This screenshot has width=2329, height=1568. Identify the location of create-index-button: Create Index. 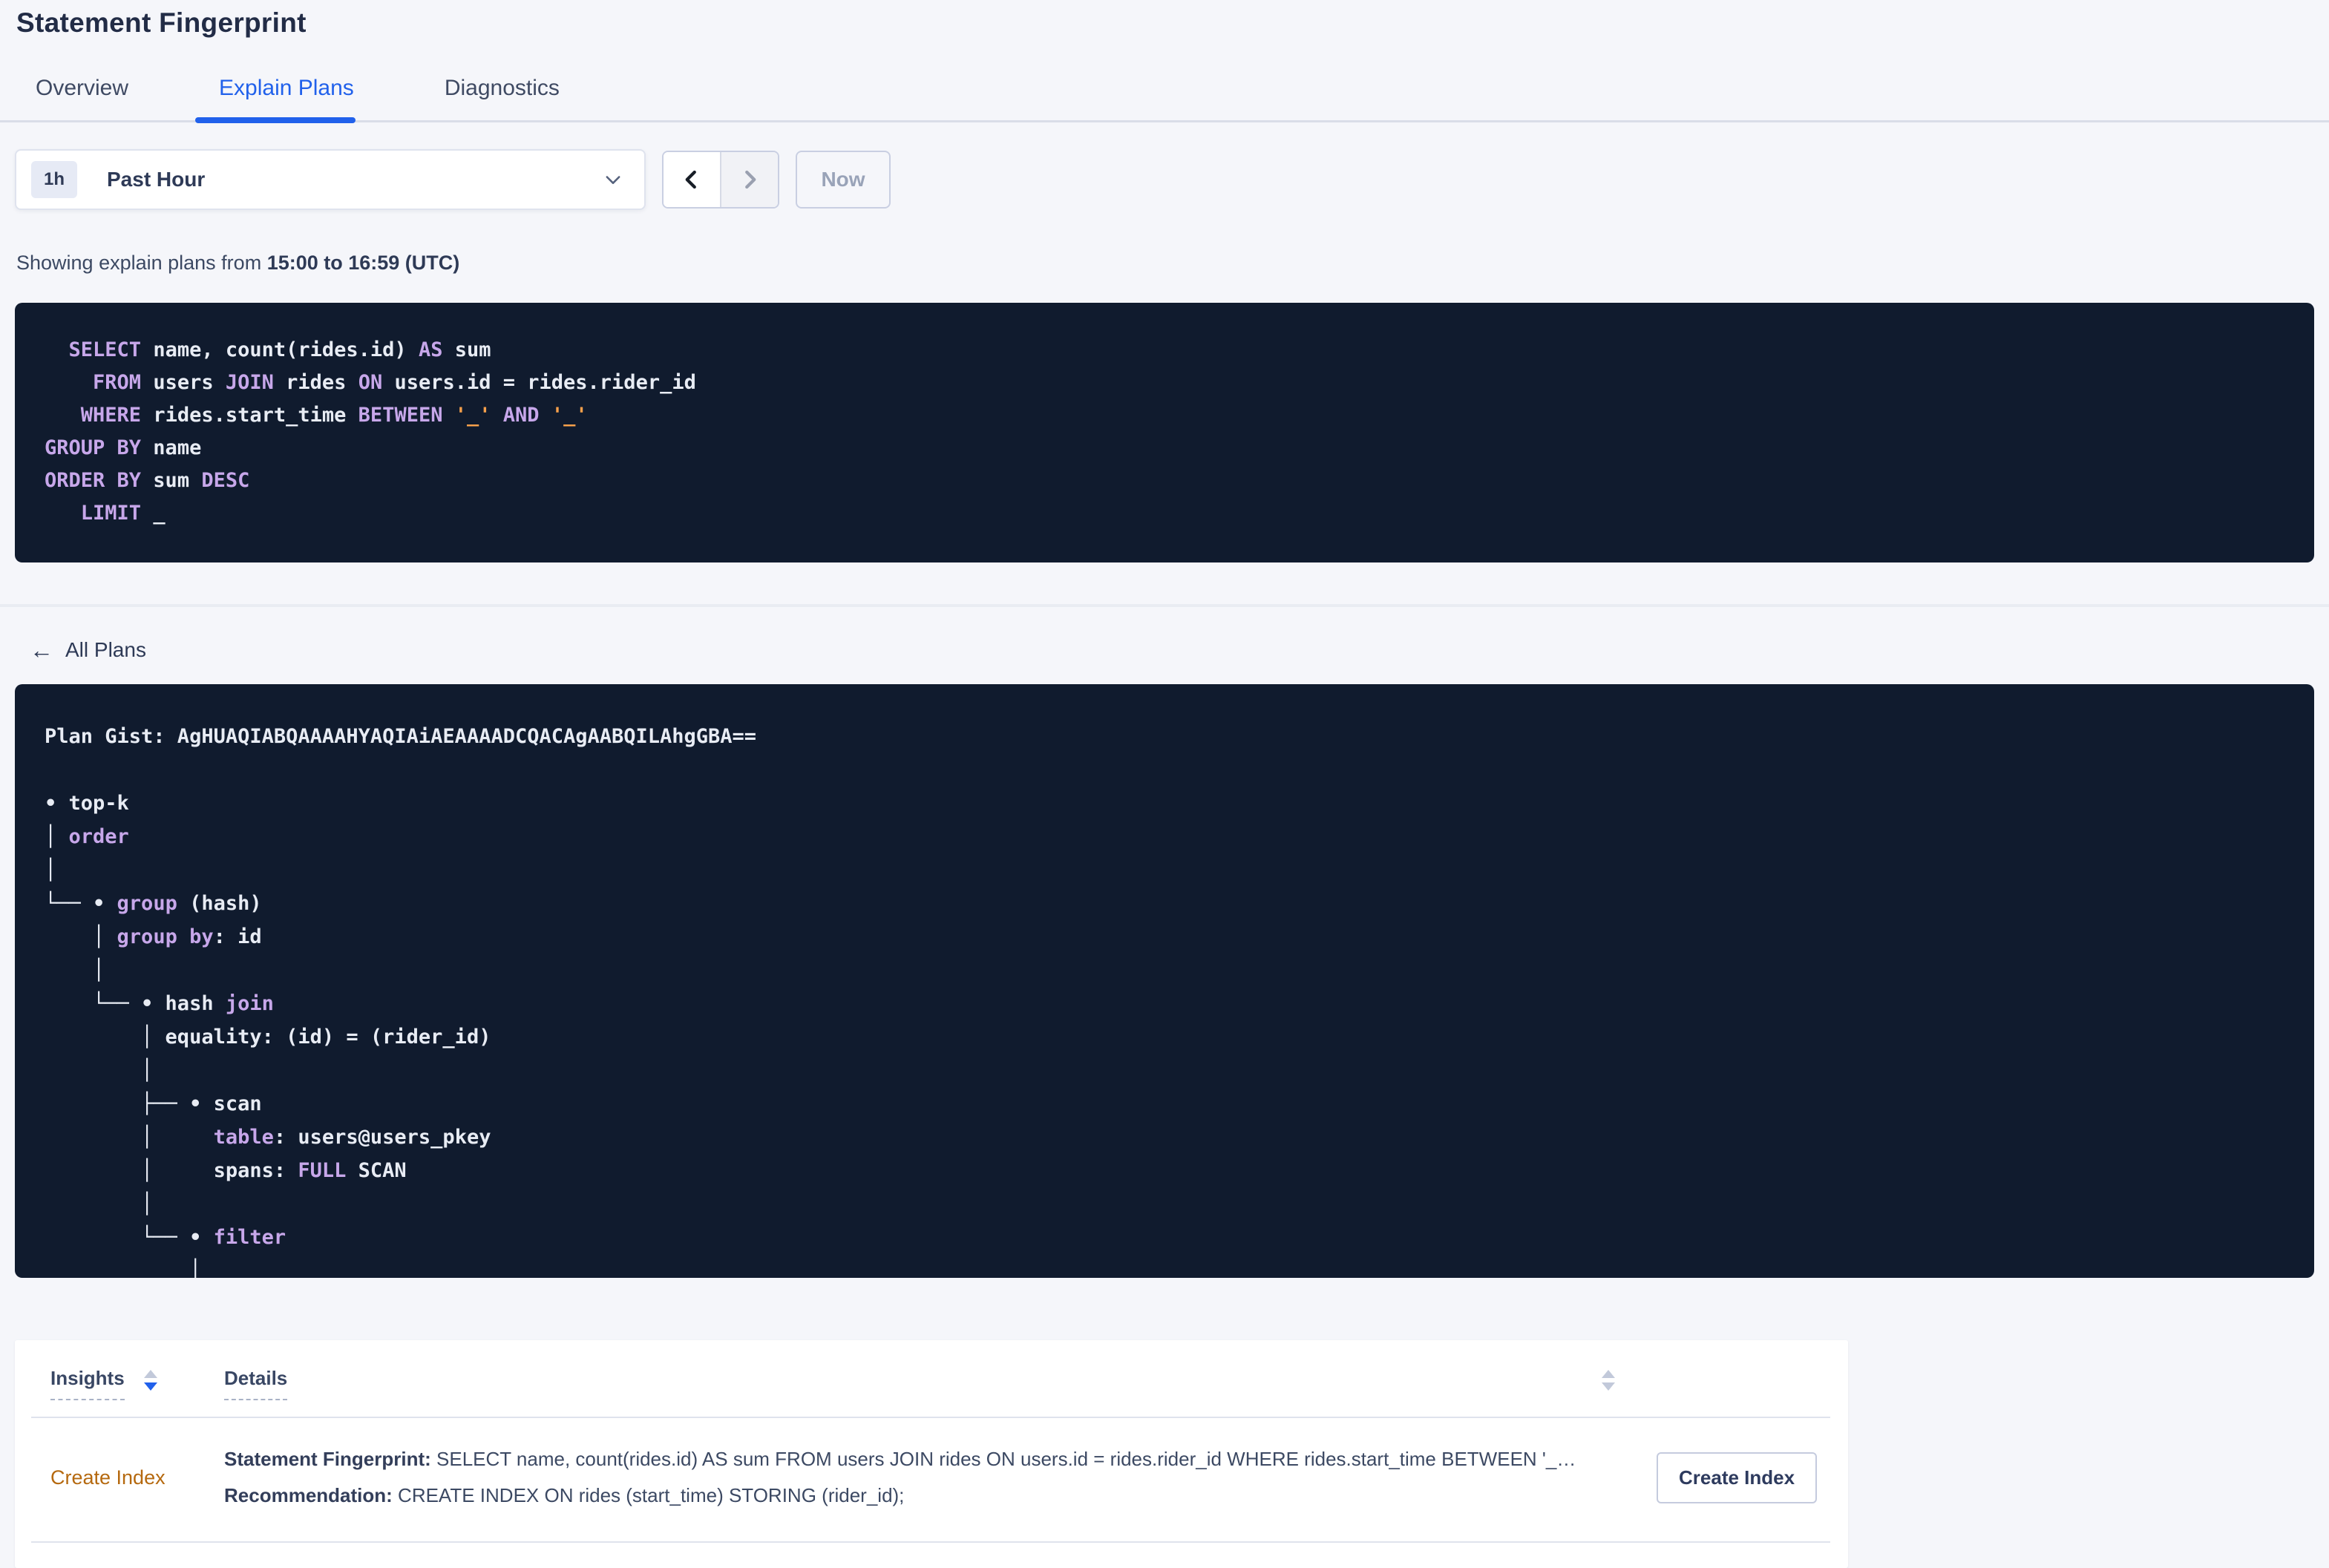
(1737, 1477).